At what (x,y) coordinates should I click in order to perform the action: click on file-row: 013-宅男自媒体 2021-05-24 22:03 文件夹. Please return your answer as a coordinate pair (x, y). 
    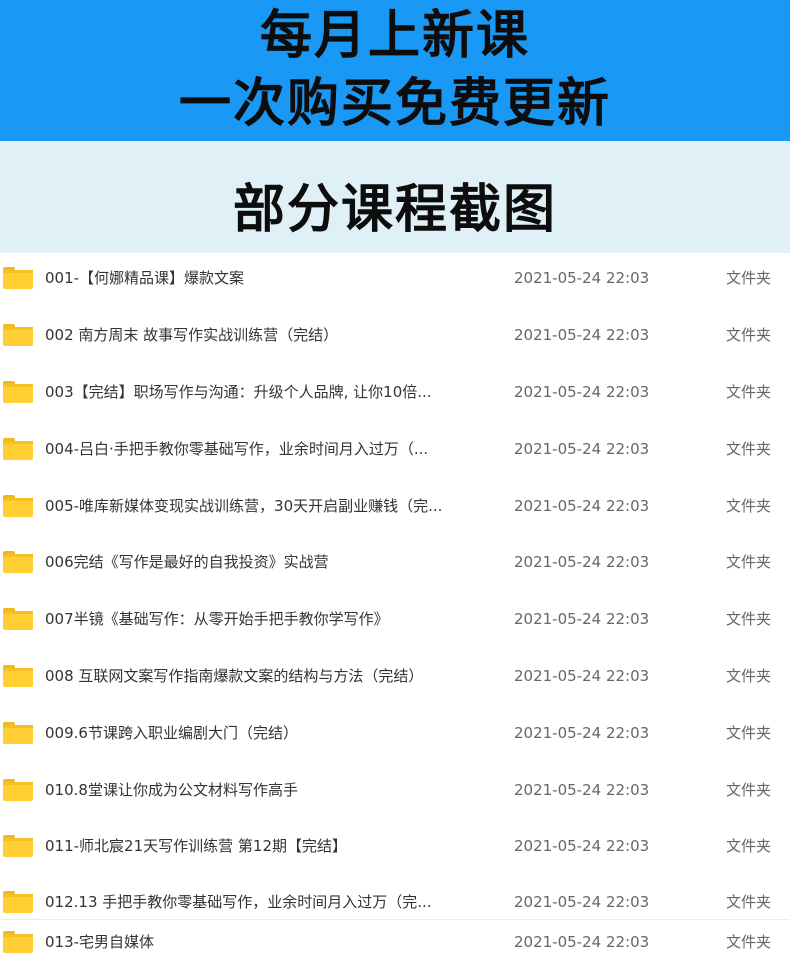
    Looking at the image, I should click on (395, 941).